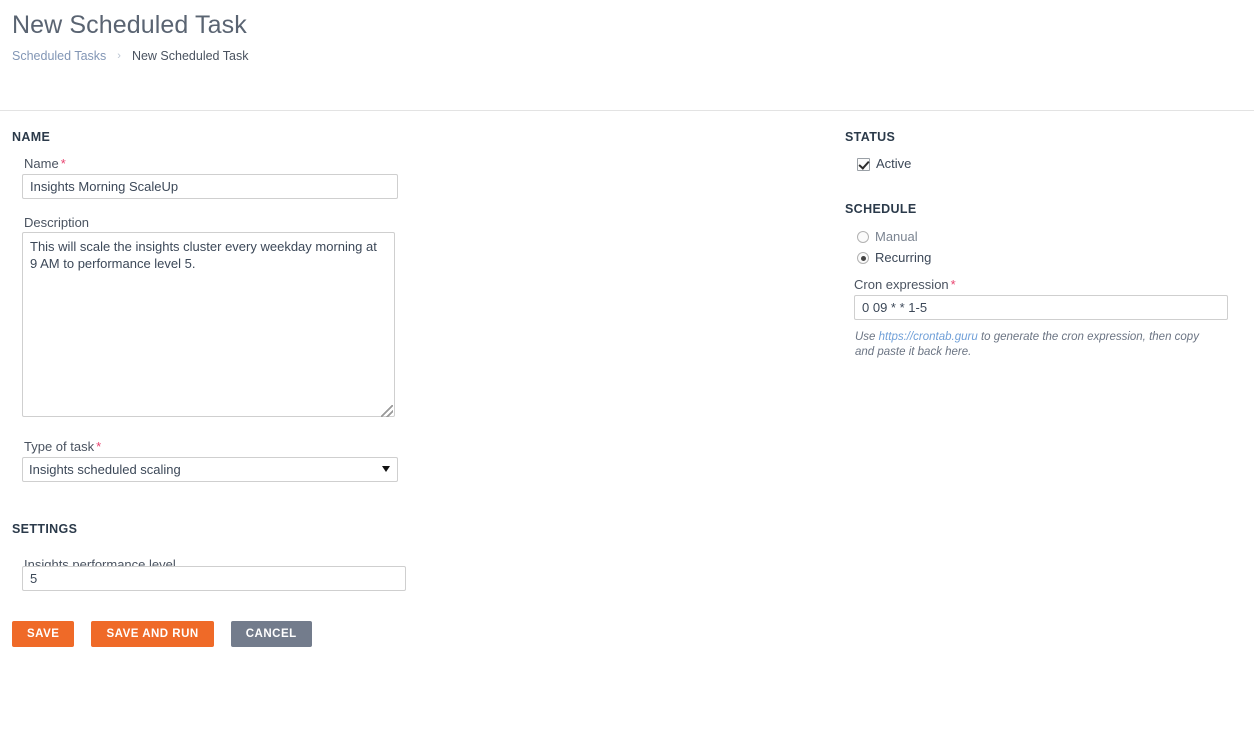  Describe the element at coordinates (214, 578) in the screenshot. I see `performance-level-input` at that location.